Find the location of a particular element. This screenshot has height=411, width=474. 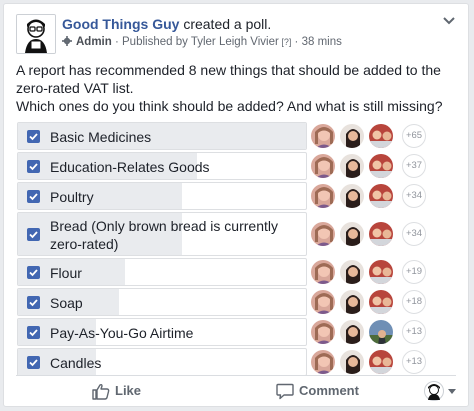

poll-option-label: Soap is located at coordinates (66, 303).